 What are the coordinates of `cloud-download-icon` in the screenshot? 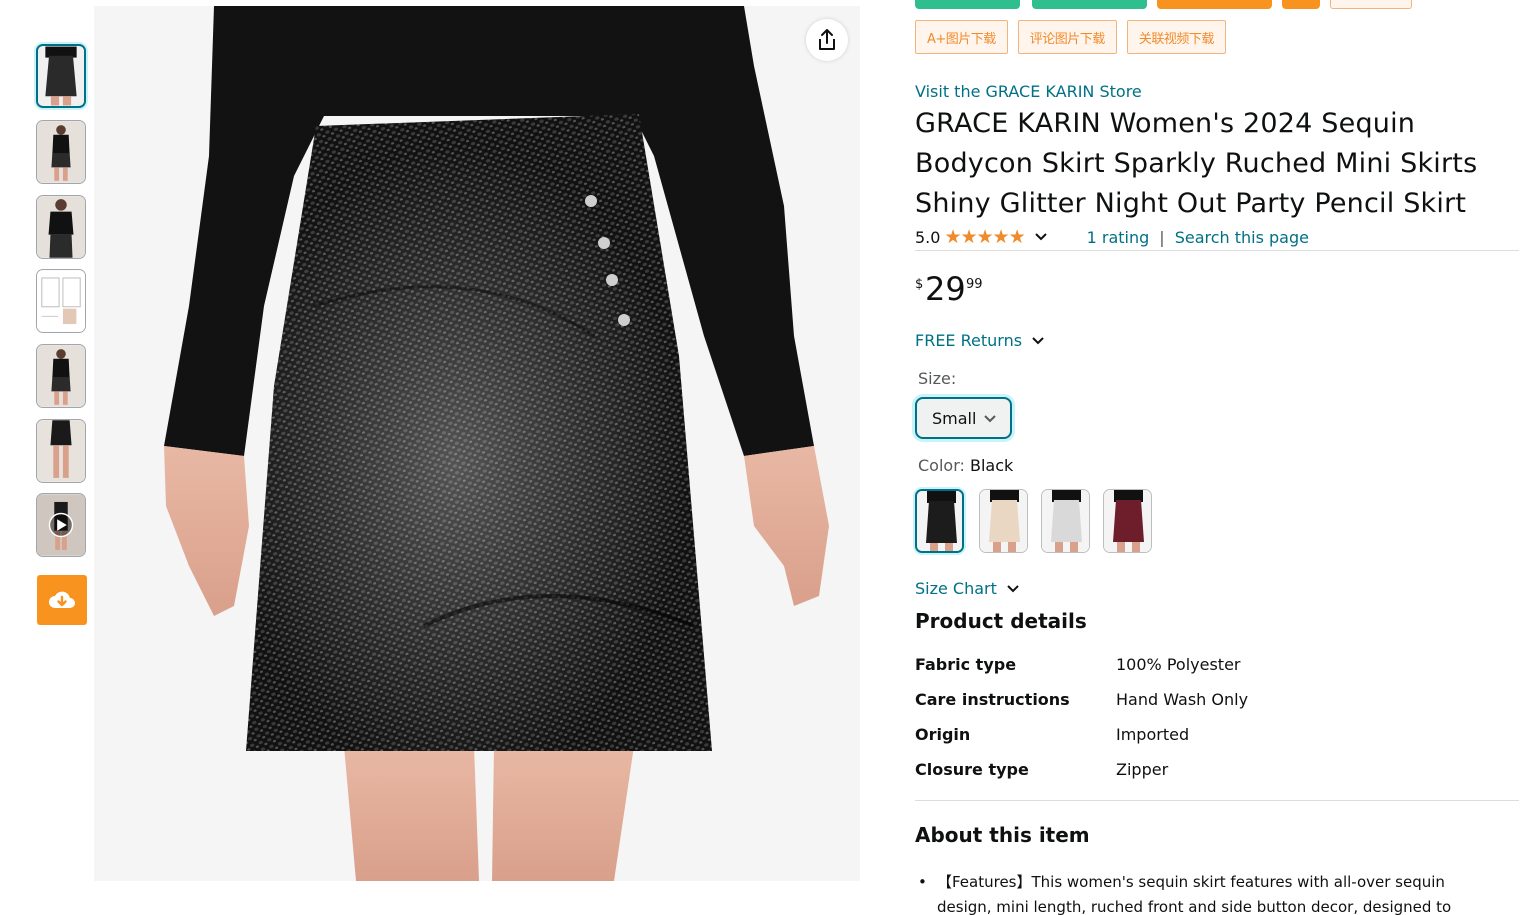 It's located at (62, 599).